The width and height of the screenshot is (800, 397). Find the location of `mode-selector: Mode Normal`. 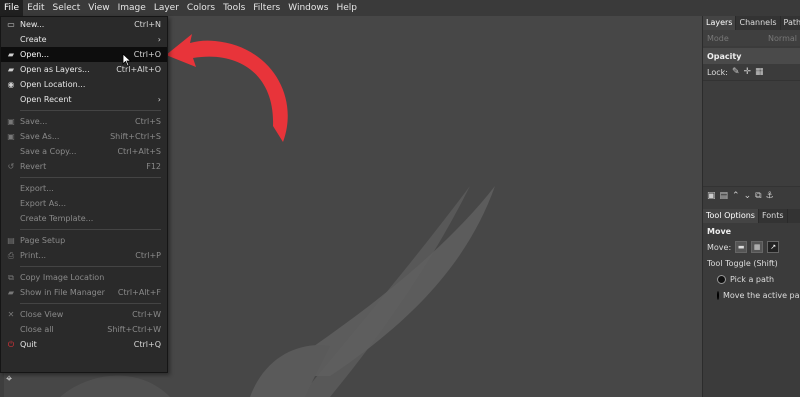

mode-selector: Mode Normal is located at coordinates (751, 38).